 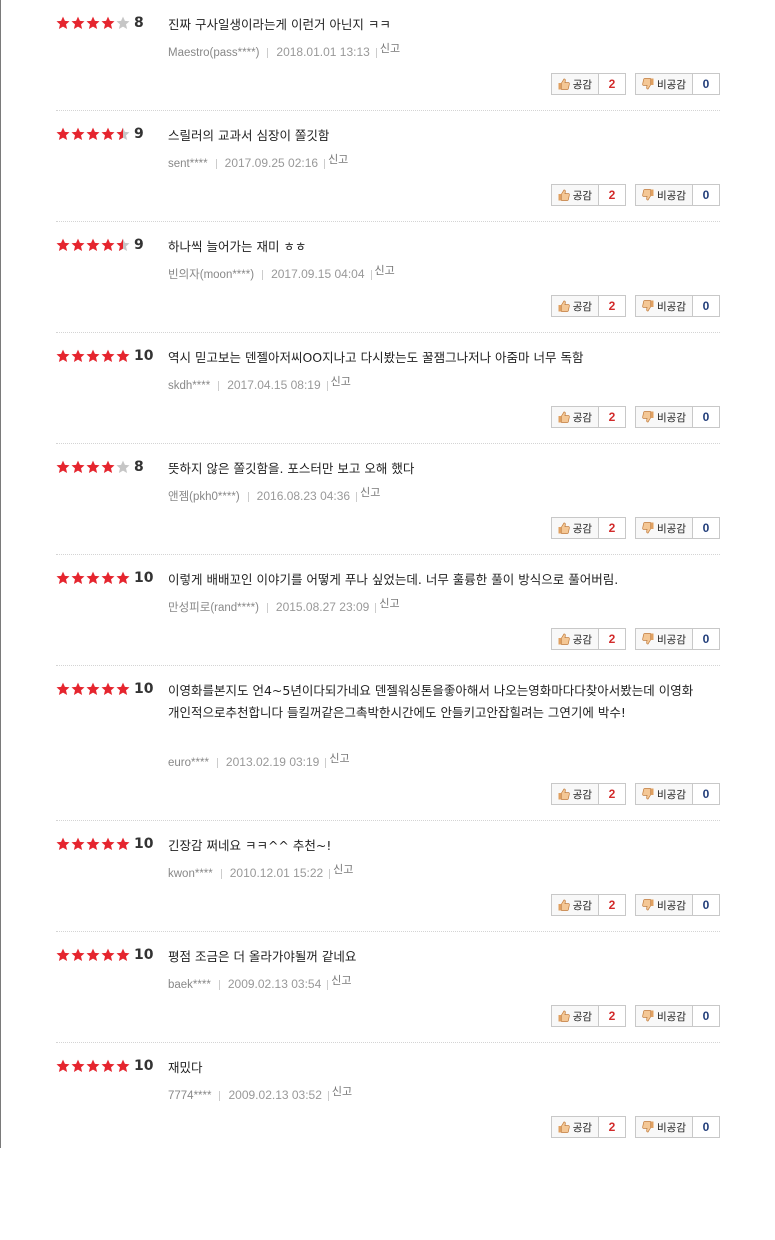 What do you see at coordinates (211, 275) in the screenshot?
I see `reviewer-name: 빈의자(moon****)` at bounding box center [211, 275].